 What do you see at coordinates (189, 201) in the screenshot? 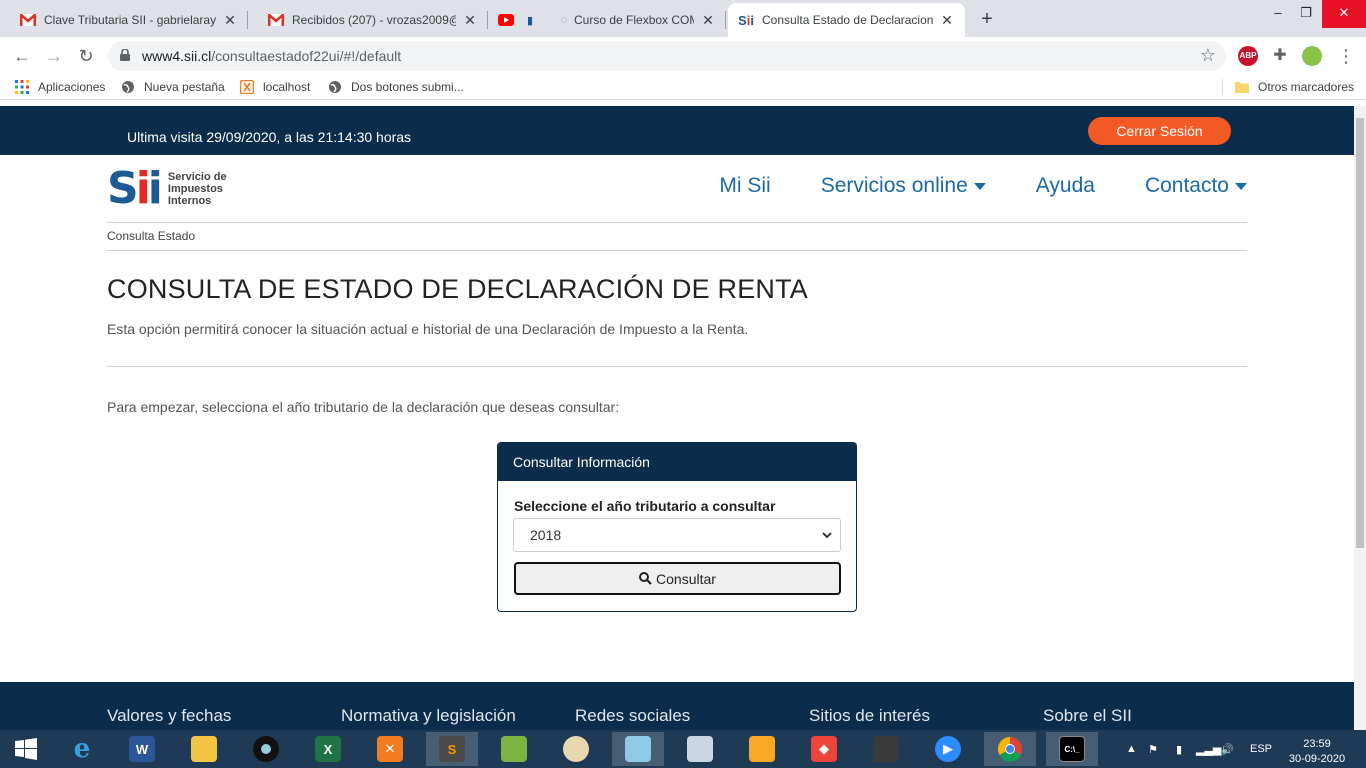
I see `logo-line: Internos` at bounding box center [189, 201].